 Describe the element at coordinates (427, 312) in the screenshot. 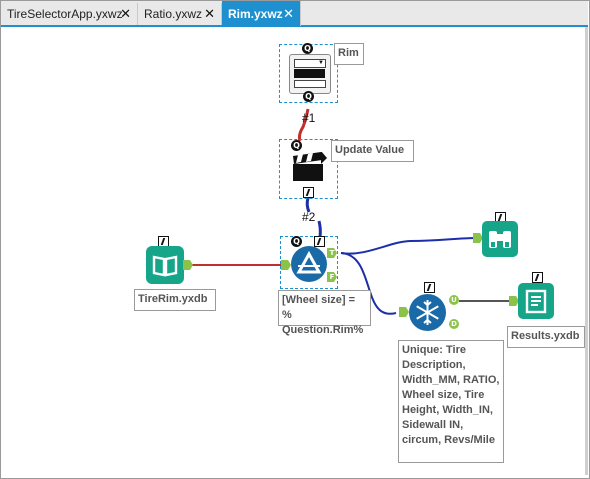

I see `snowflake-icon` at that location.